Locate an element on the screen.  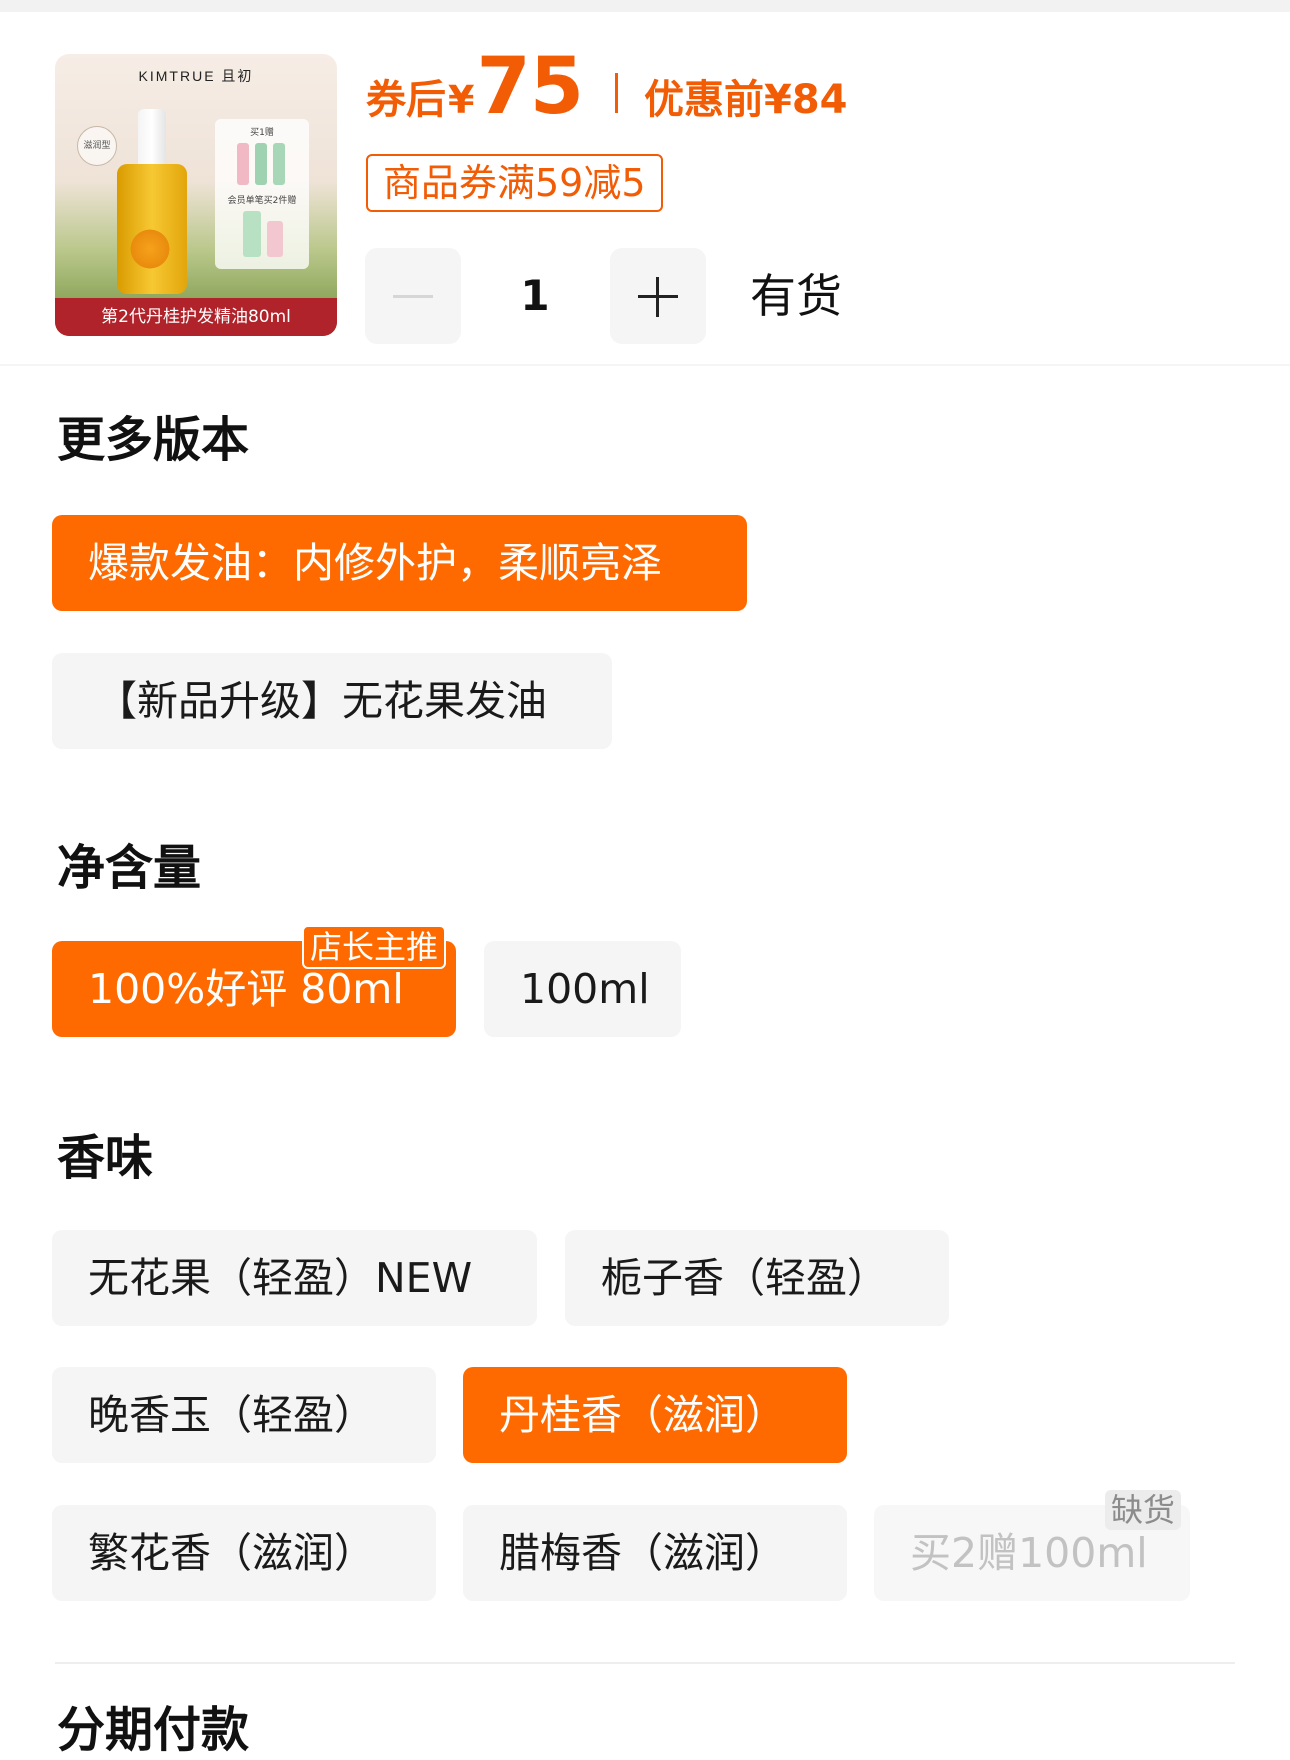
scent-option: 丹桂香（滋润） is located at coordinates (655, 1415).